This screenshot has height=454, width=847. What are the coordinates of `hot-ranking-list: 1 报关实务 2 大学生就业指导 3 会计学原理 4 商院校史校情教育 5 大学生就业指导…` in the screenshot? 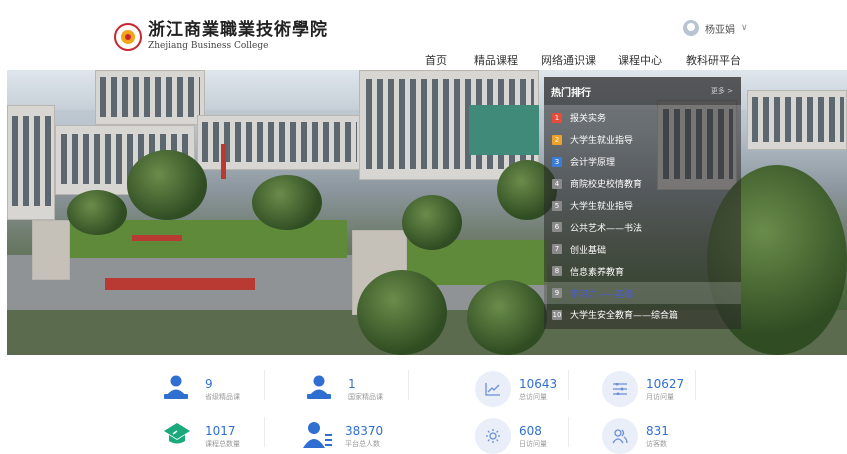 It's located at (642, 215).